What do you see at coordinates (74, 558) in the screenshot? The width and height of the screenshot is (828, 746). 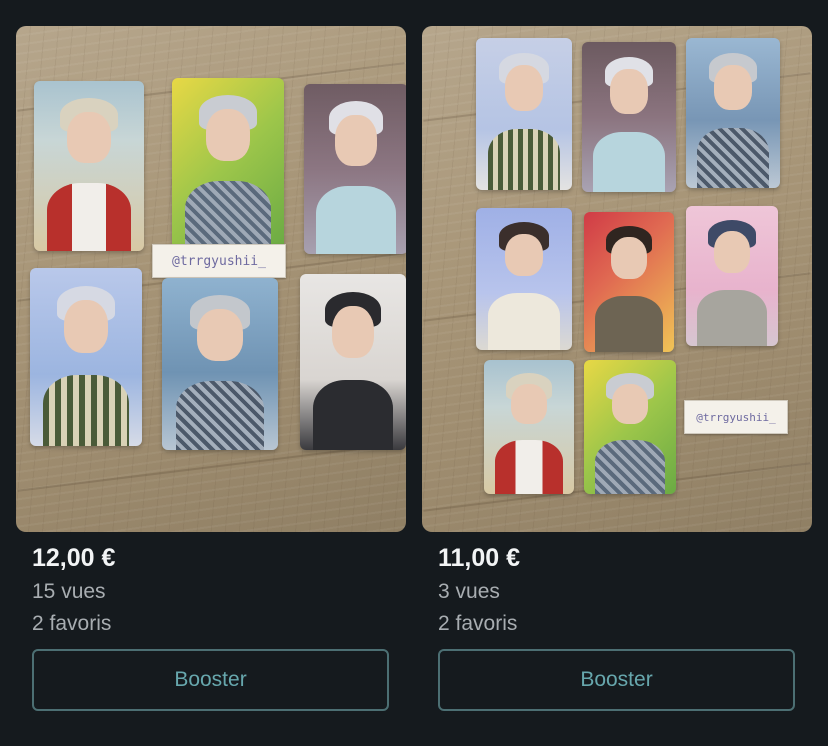 I see `listing-price: 12,00 €` at bounding box center [74, 558].